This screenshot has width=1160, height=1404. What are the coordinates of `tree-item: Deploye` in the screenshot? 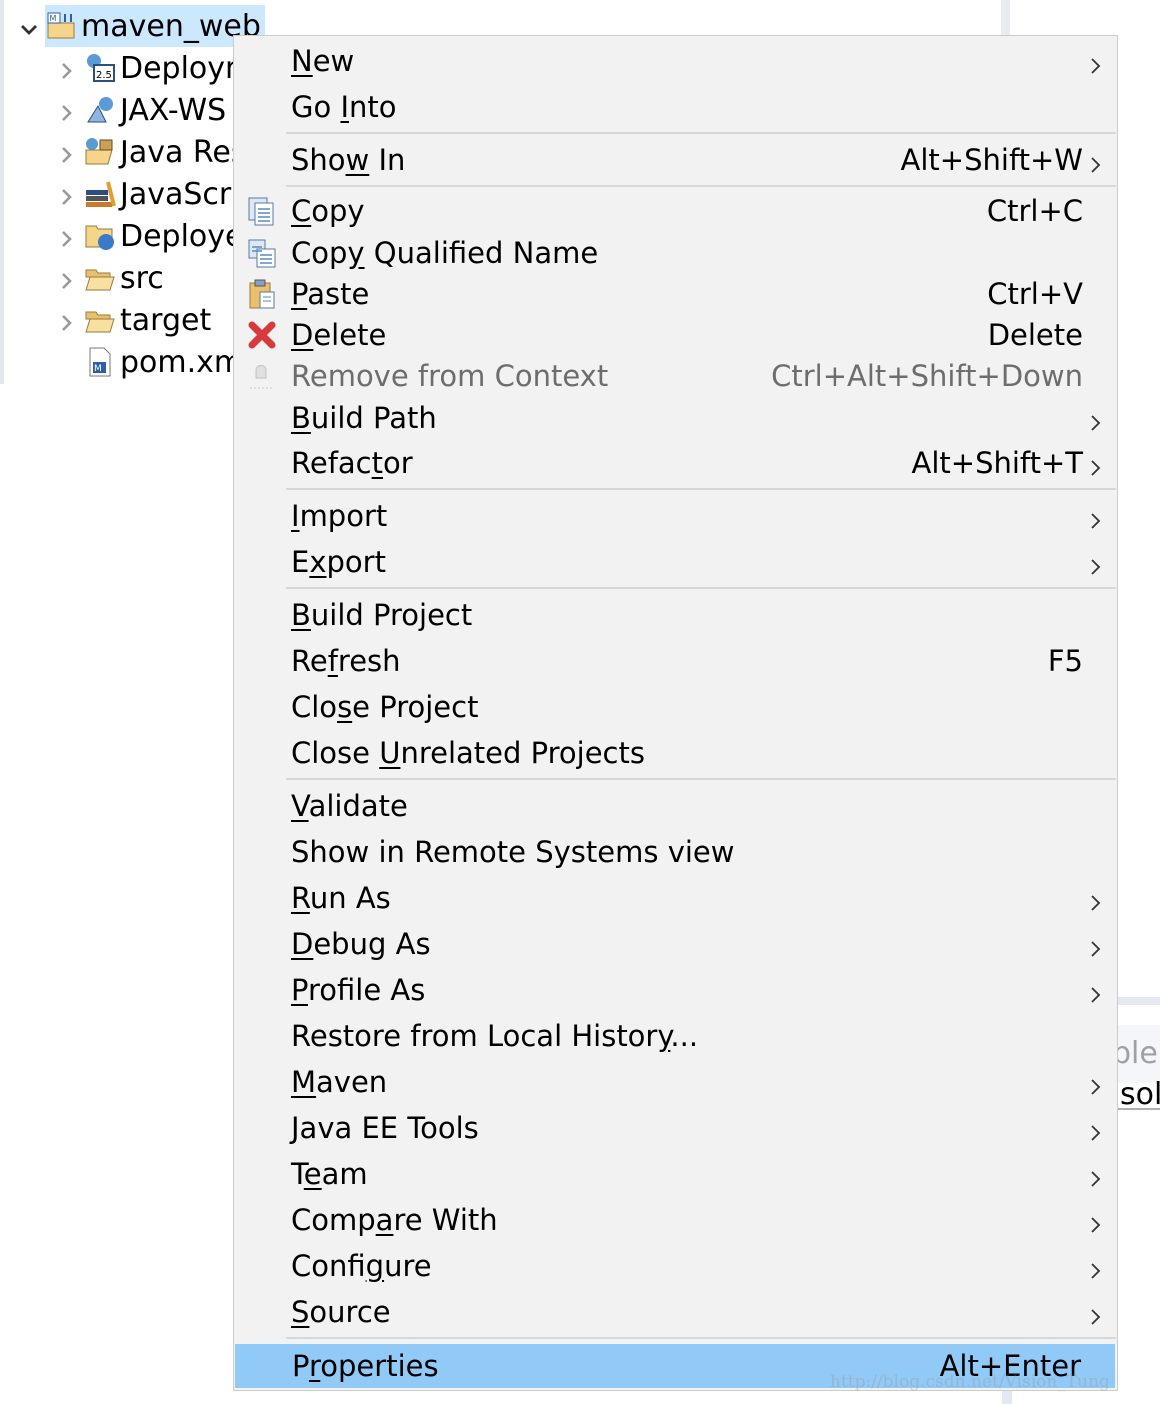 It's located at (153, 236).